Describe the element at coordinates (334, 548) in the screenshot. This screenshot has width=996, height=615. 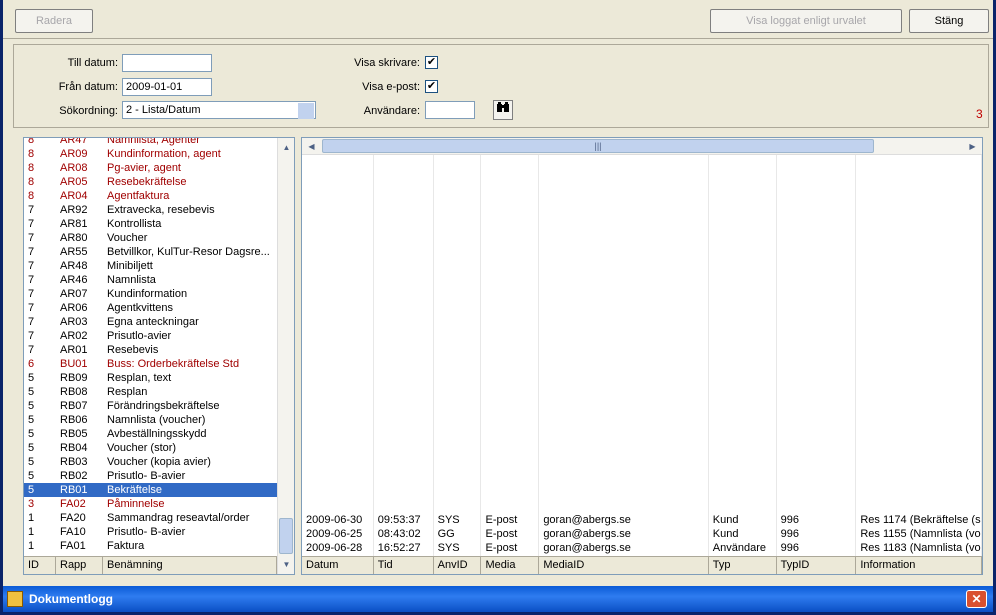
I see `log-cell: 2009-06-28` at that location.